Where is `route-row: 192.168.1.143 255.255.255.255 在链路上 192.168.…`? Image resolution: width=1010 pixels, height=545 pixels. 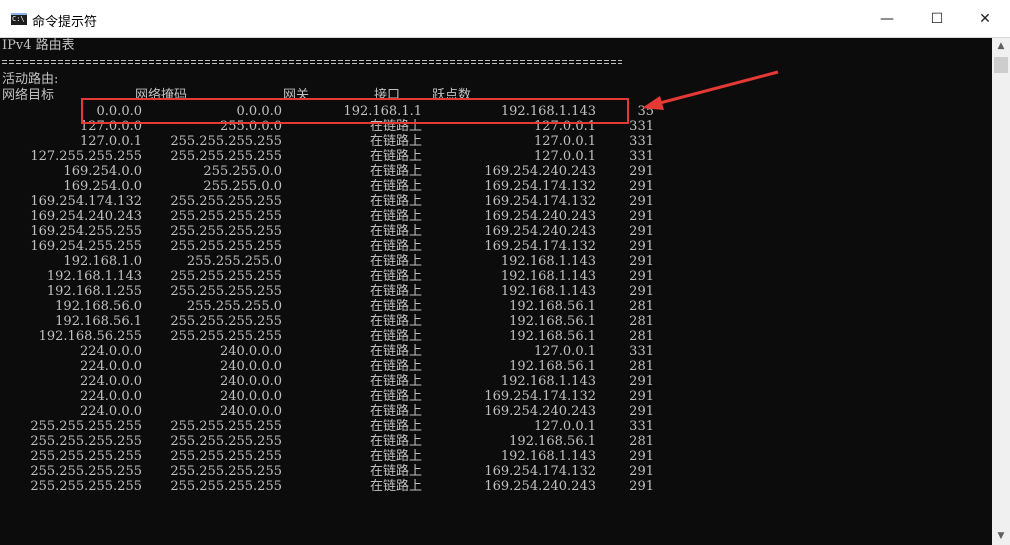
route-row: 192.168.1.143 255.255.255.255 在链路上 192.168.… is located at coordinates (340, 276).